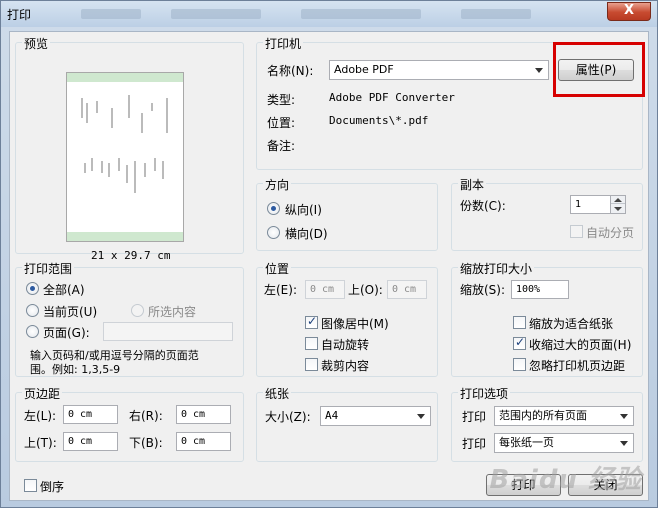 The width and height of the screenshot is (658, 508). What do you see at coordinates (90, 441) in the screenshot?
I see `margin-top-input: 0 cm` at bounding box center [90, 441].